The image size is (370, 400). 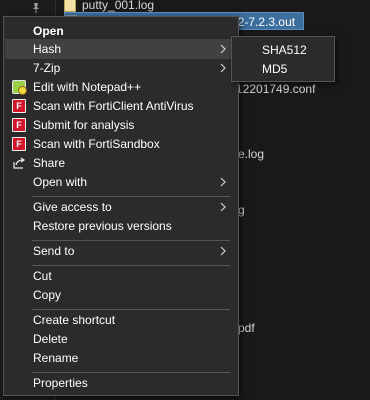 I want to click on menu-item-label: Hash, so click(x=47, y=49).